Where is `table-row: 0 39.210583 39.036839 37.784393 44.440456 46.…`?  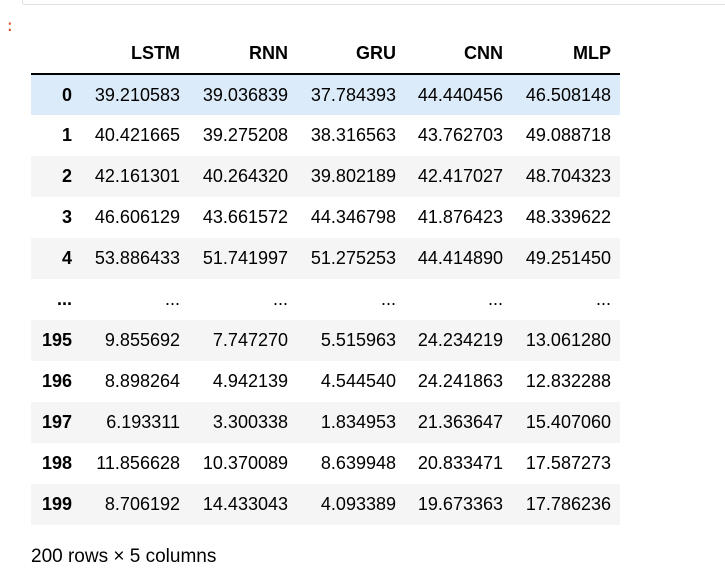
table-row: 0 39.210583 39.036839 37.784393 44.440456 46.… is located at coordinates (325, 94).